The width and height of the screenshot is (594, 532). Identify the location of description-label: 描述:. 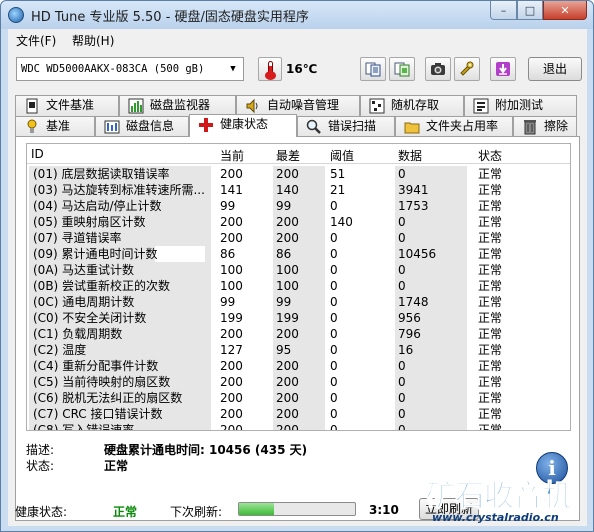
(40, 450).